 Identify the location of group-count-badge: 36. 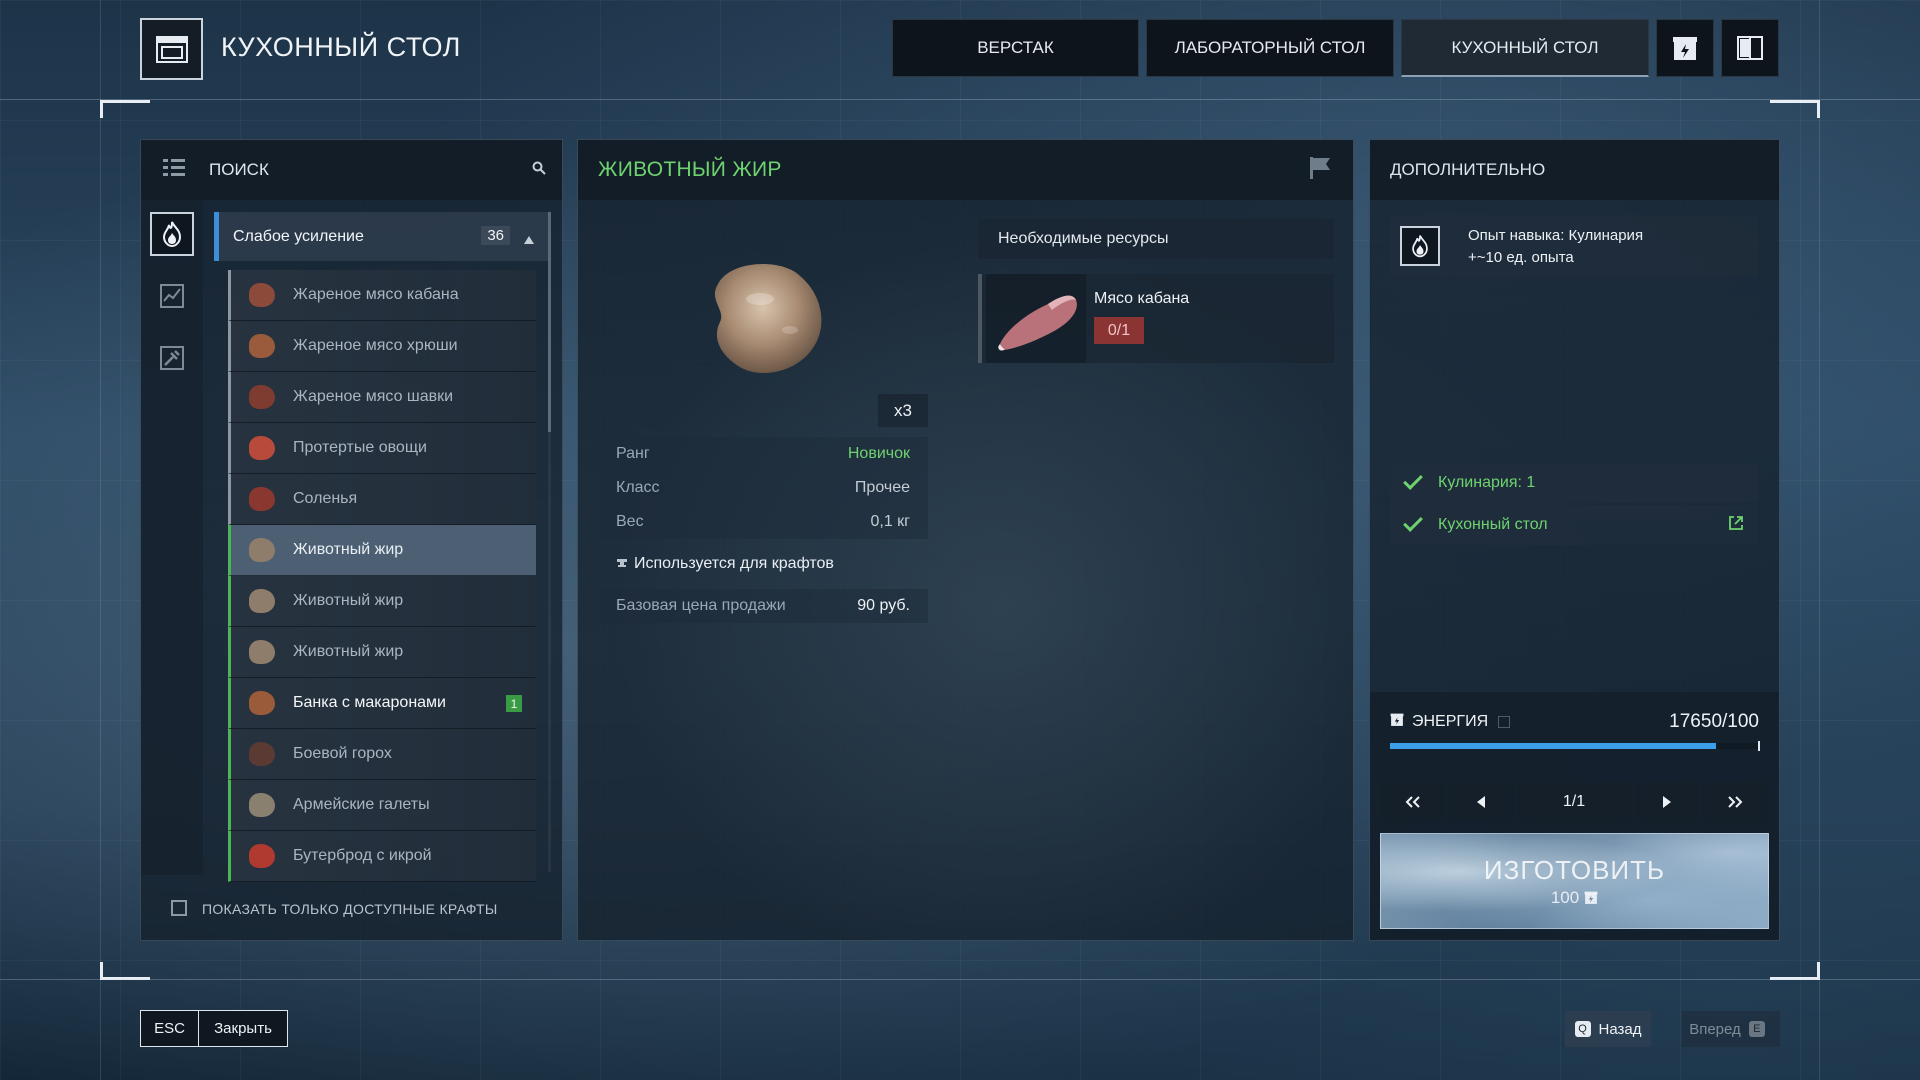
(495, 235).